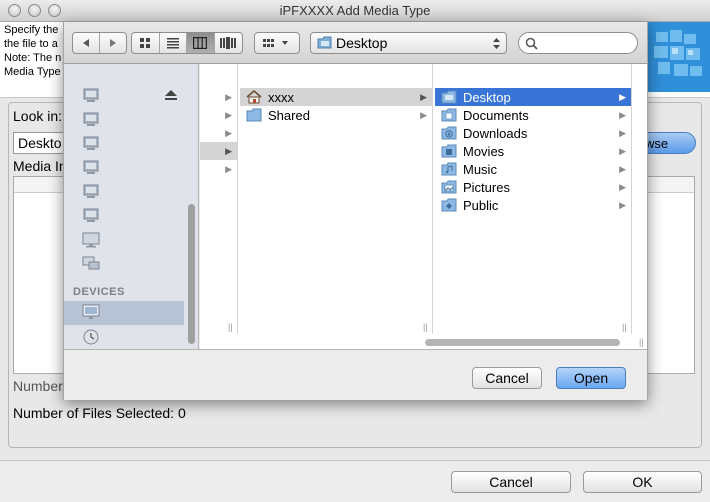 The image size is (710, 502). What do you see at coordinates (449, 169) in the screenshot?
I see `music-folder-icon` at bounding box center [449, 169].